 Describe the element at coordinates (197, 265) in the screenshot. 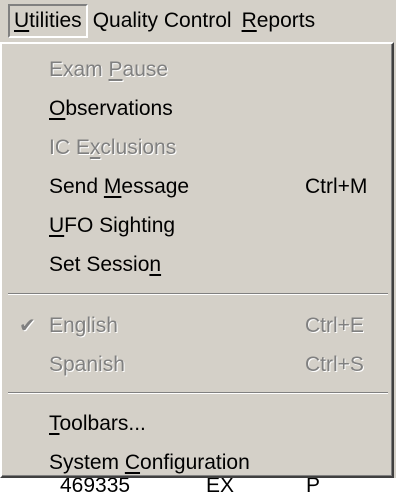

I see `menu-item-set-session: Set Session` at that location.